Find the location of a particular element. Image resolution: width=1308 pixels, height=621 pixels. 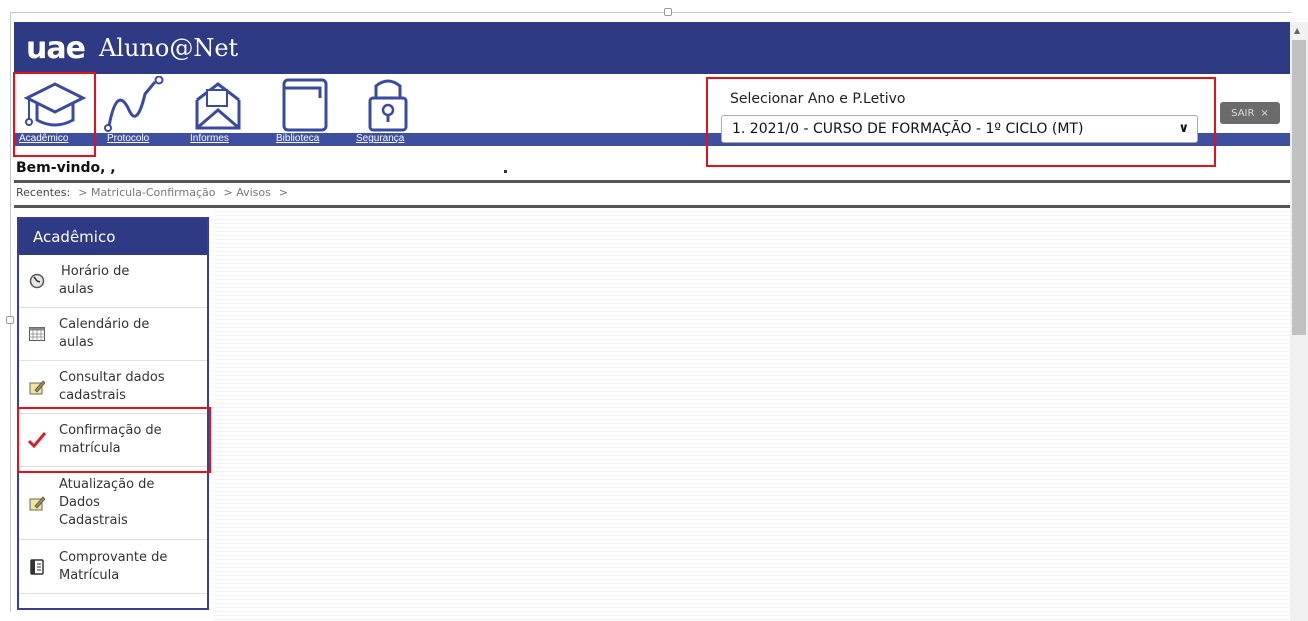

tool-seguranca: Segurança is located at coordinates (388, 111).